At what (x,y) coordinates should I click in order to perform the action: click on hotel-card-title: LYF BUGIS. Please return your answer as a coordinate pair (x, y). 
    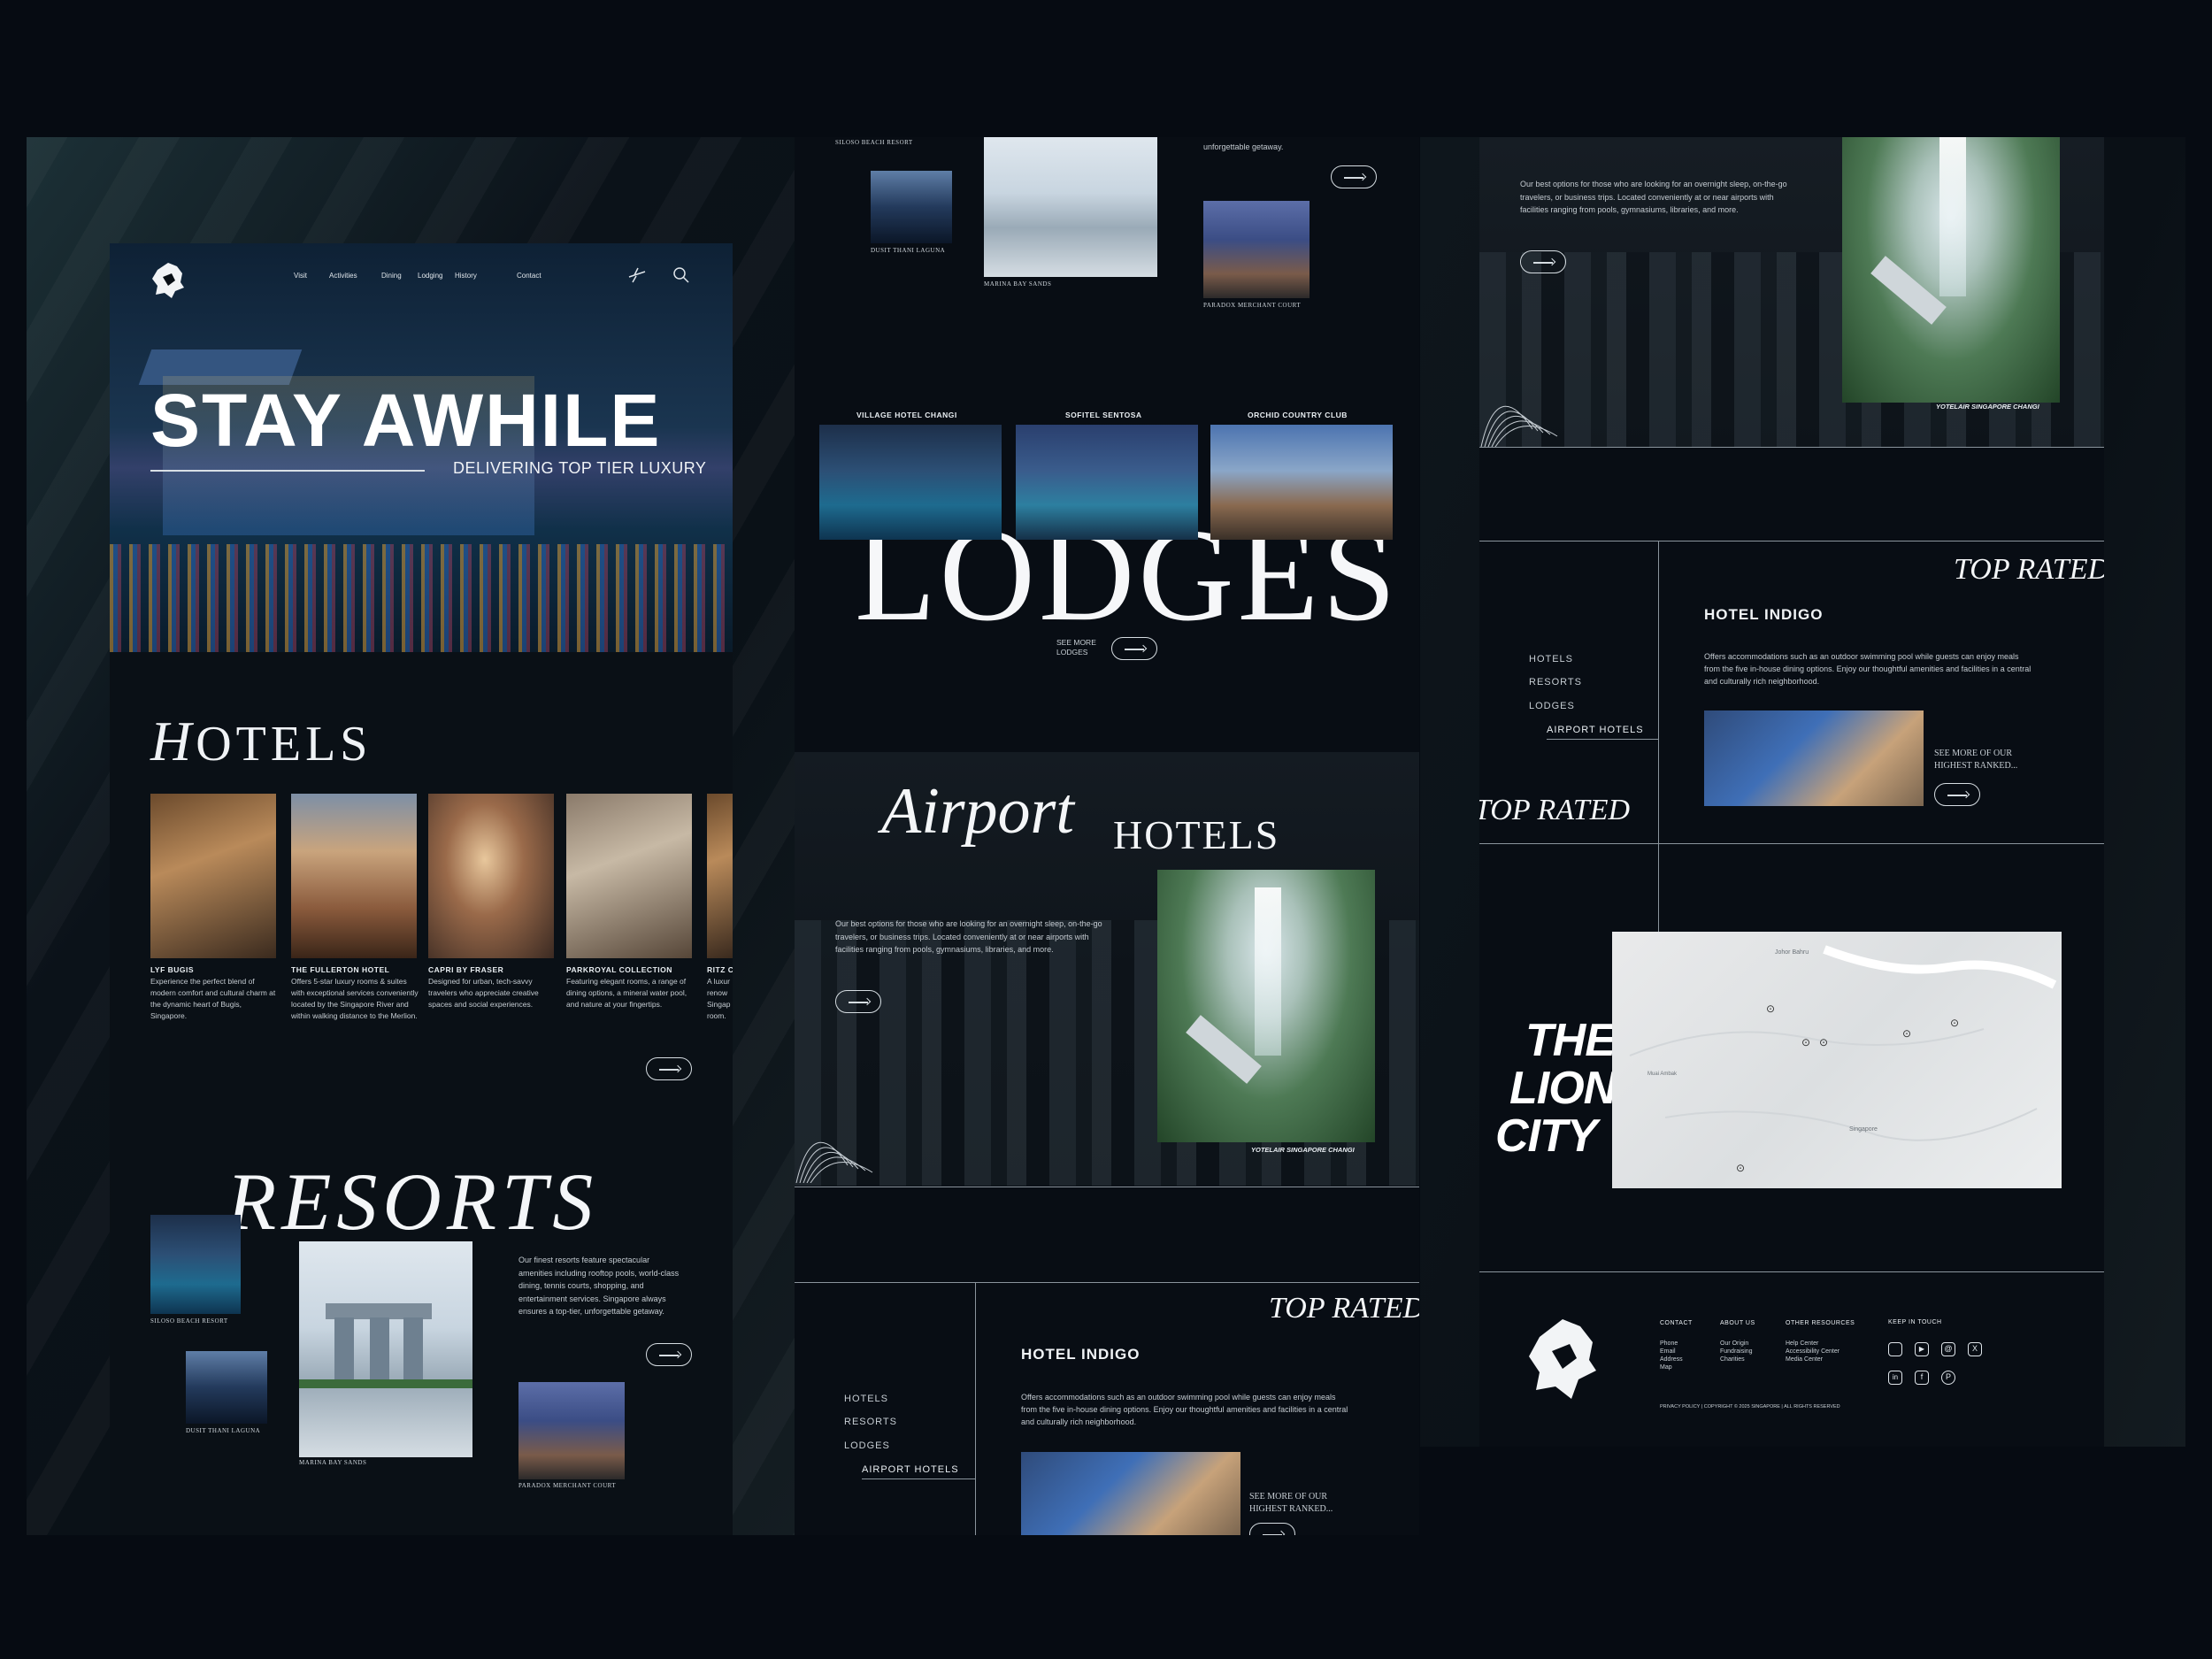
    Looking at the image, I should click on (172, 970).